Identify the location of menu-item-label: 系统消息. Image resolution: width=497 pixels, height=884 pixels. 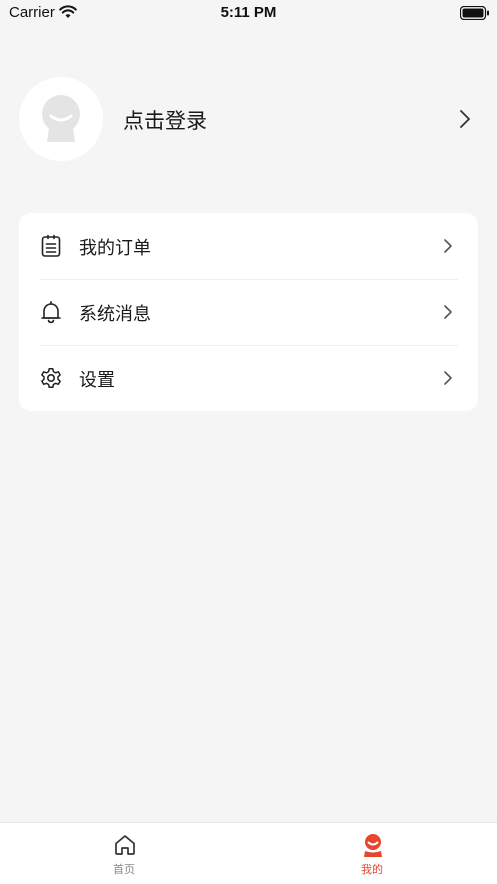
(115, 314).